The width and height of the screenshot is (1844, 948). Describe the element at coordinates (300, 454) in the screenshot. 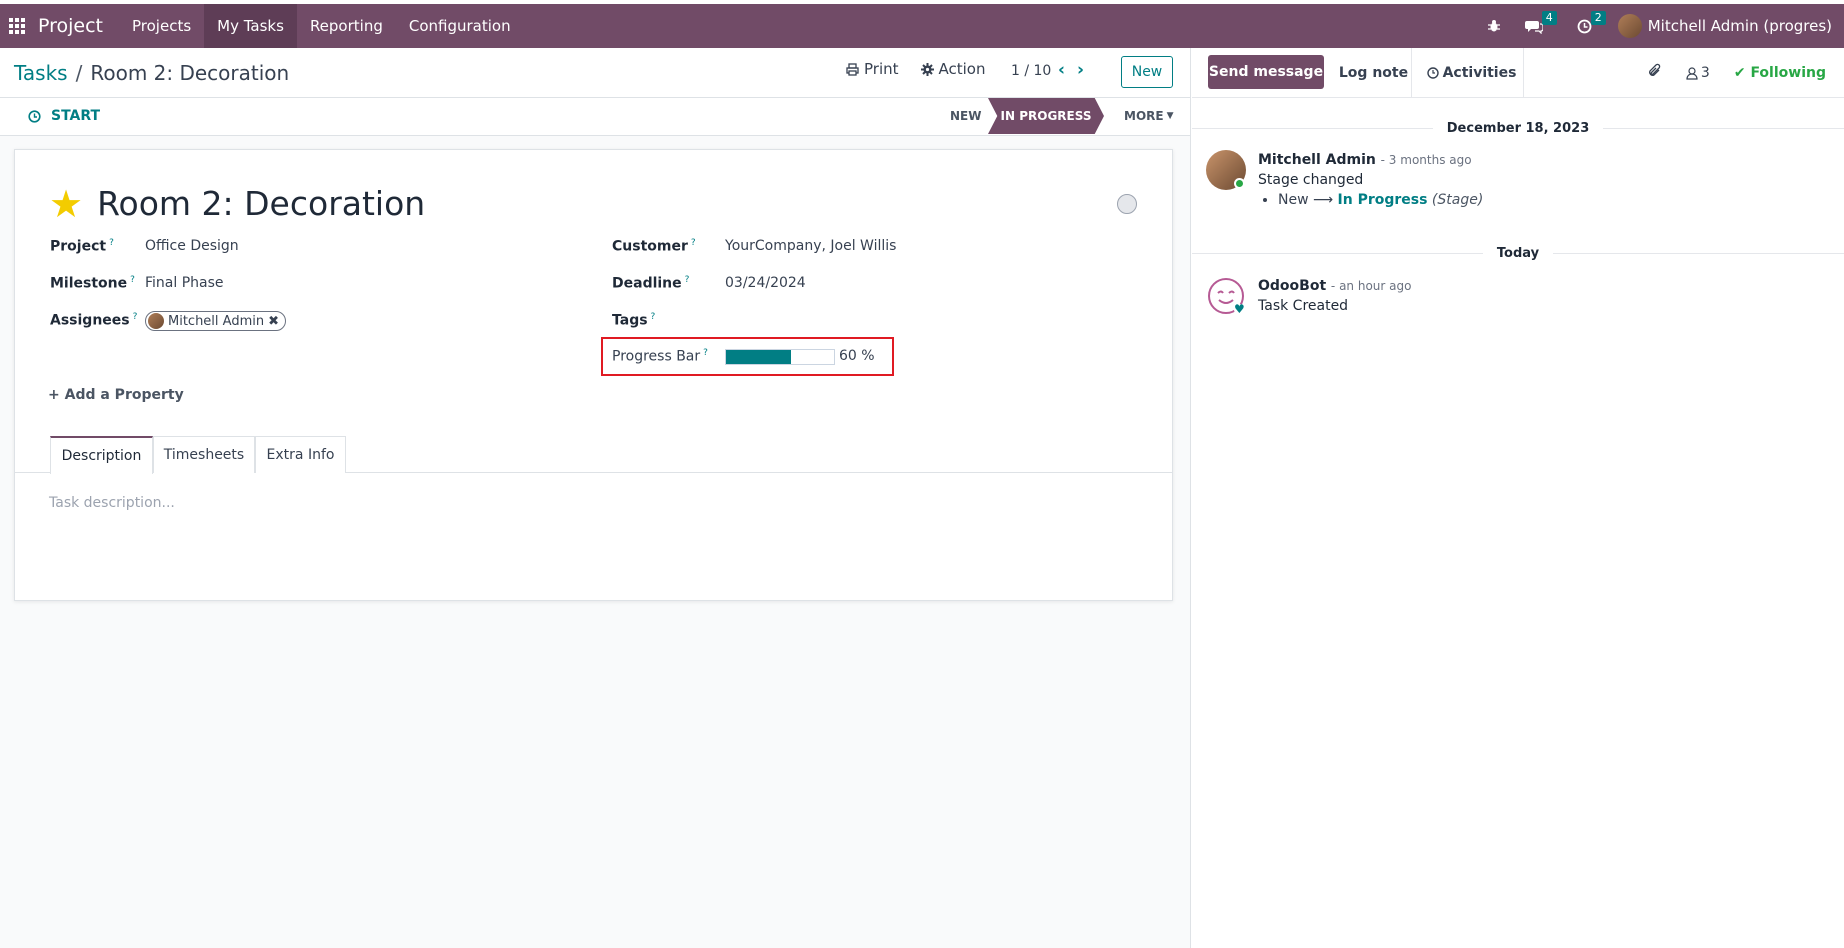

I see `tab-extra-info: Extra Info` at that location.